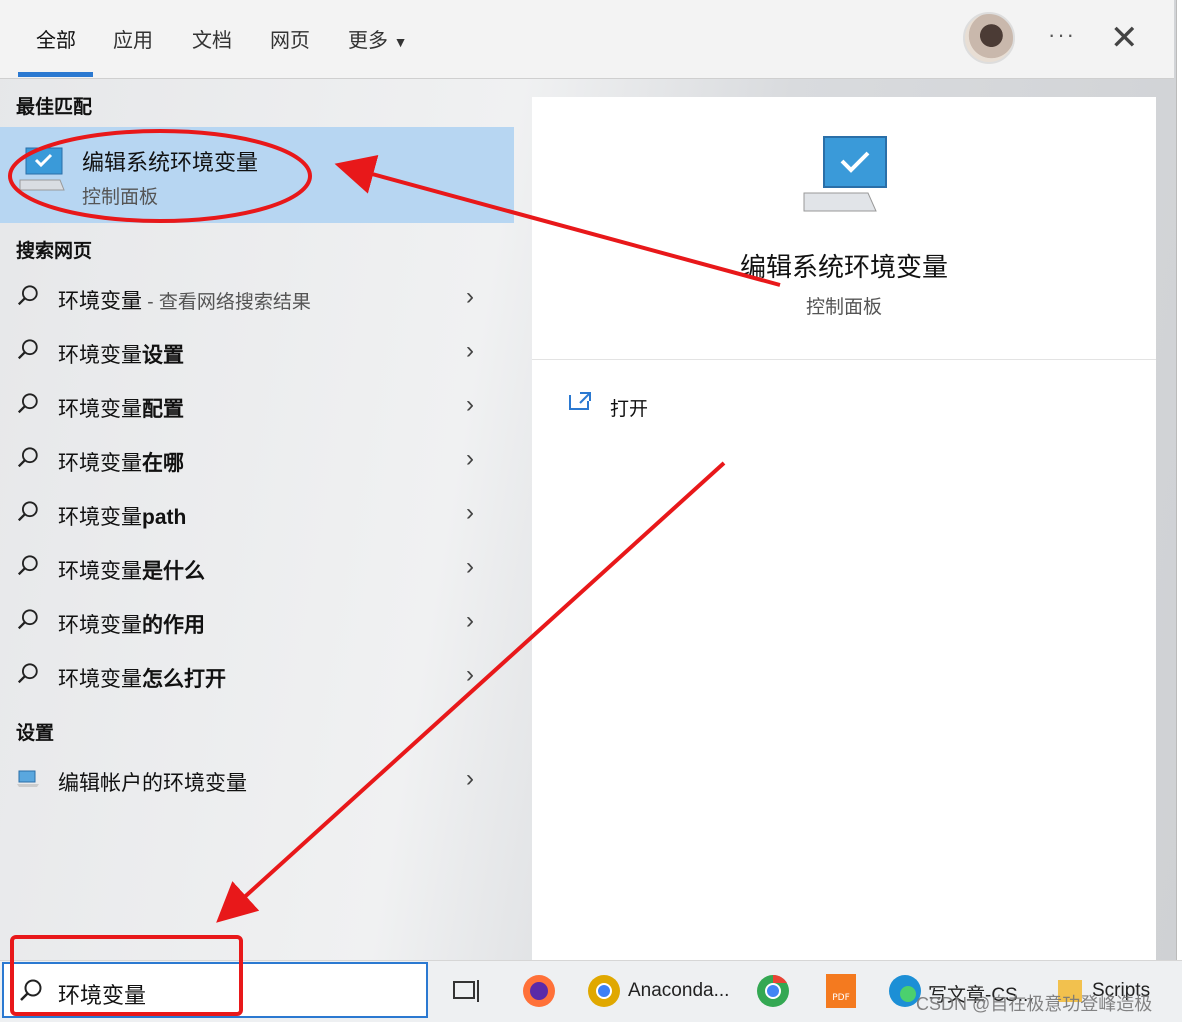 Image resolution: width=1182 pixels, height=1022 pixels. What do you see at coordinates (604, 991) in the screenshot?
I see `chrome-canary-icon` at bounding box center [604, 991].